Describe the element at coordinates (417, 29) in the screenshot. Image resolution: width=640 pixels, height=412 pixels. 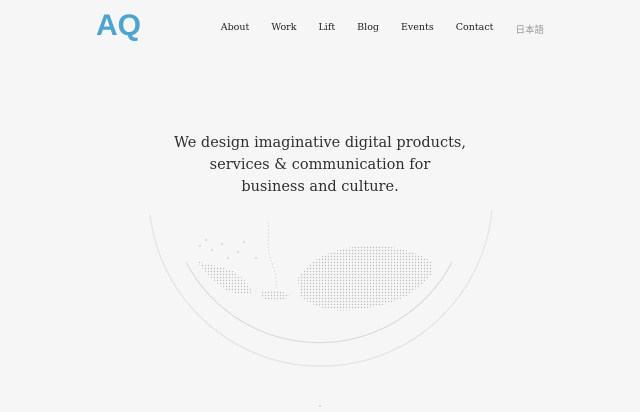
I see `nav-events: Events` at that location.